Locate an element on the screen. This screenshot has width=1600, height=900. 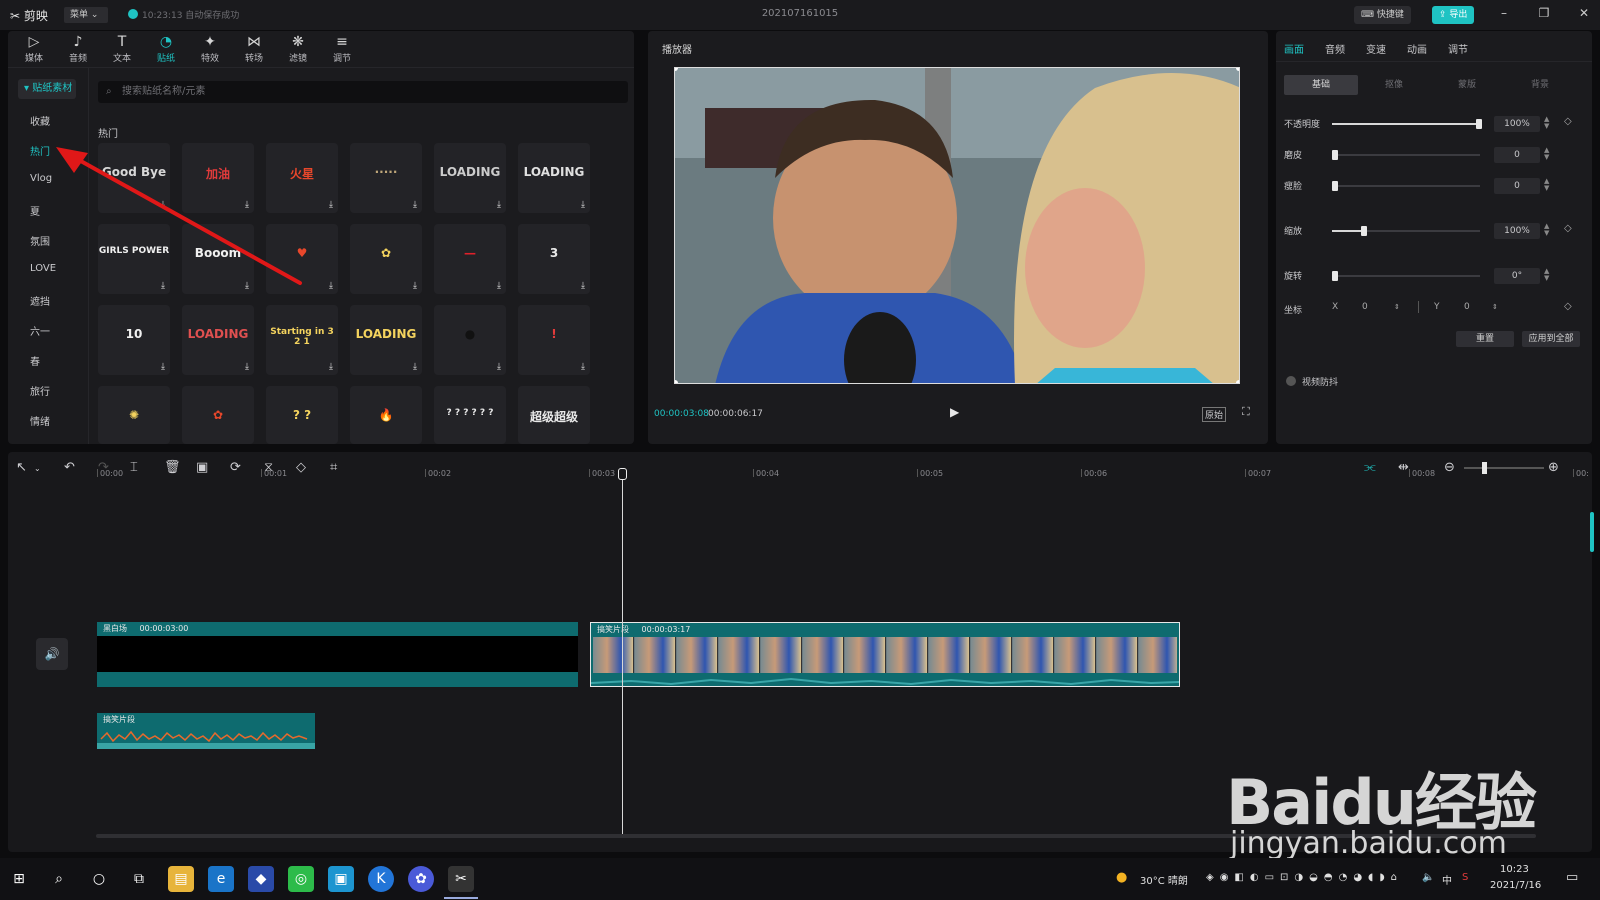
sticker-thumbnail: ? ? ? ? ? ? is located at coordinates (470, 415).